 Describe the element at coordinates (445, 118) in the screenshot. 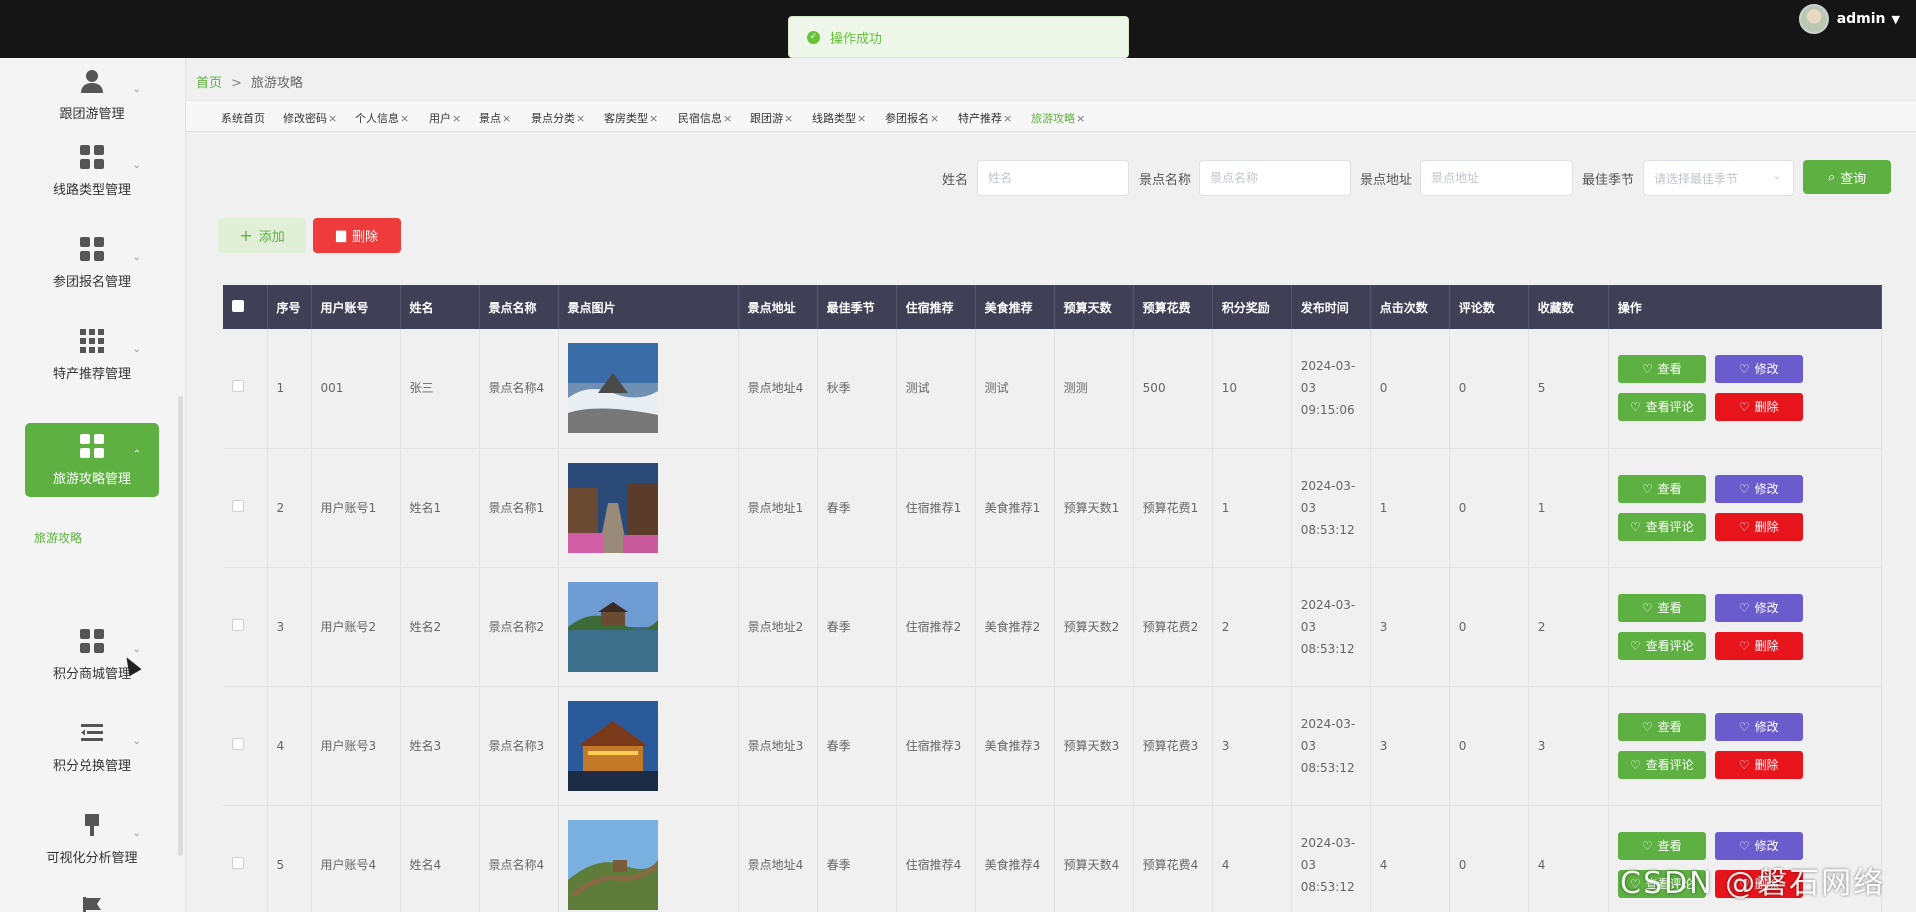

I see `tab-user: 用户×` at that location.